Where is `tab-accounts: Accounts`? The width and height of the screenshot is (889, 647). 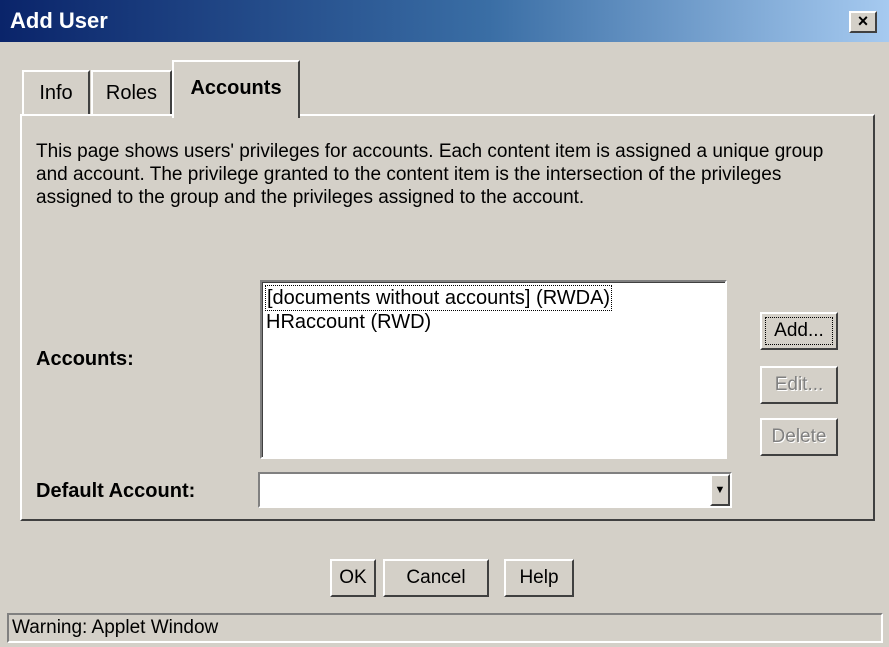 tab-accounts: Accounts is located at coordinates (236, 89).